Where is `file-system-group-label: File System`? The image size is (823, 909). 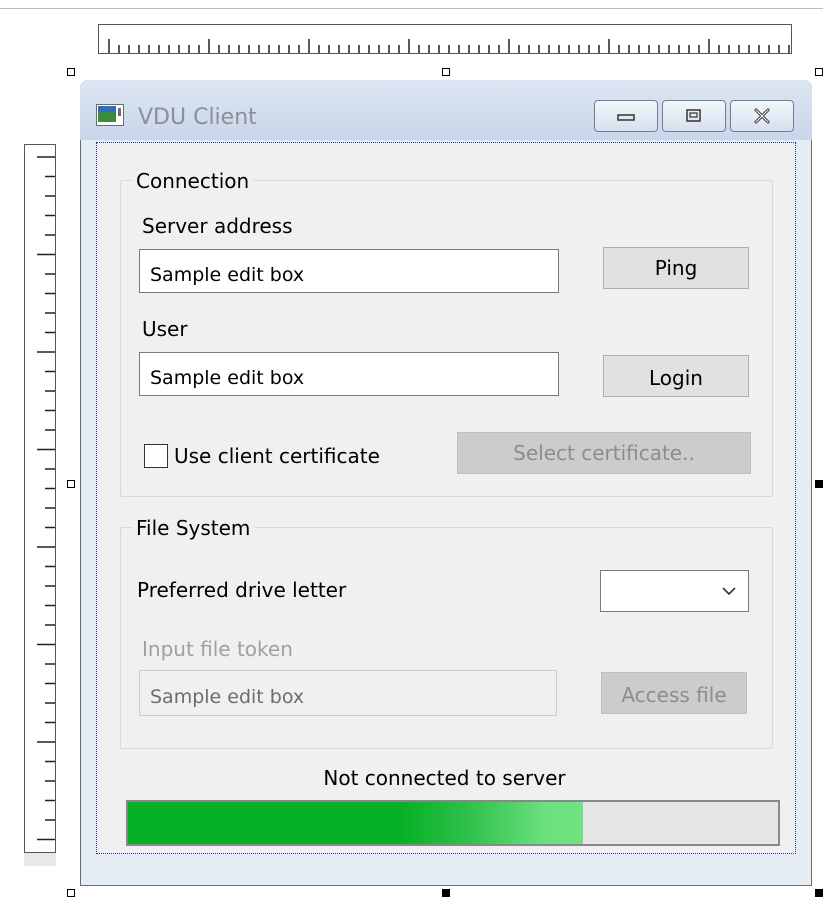
file-system-group-label: File System is located at coordinates (193, 528).